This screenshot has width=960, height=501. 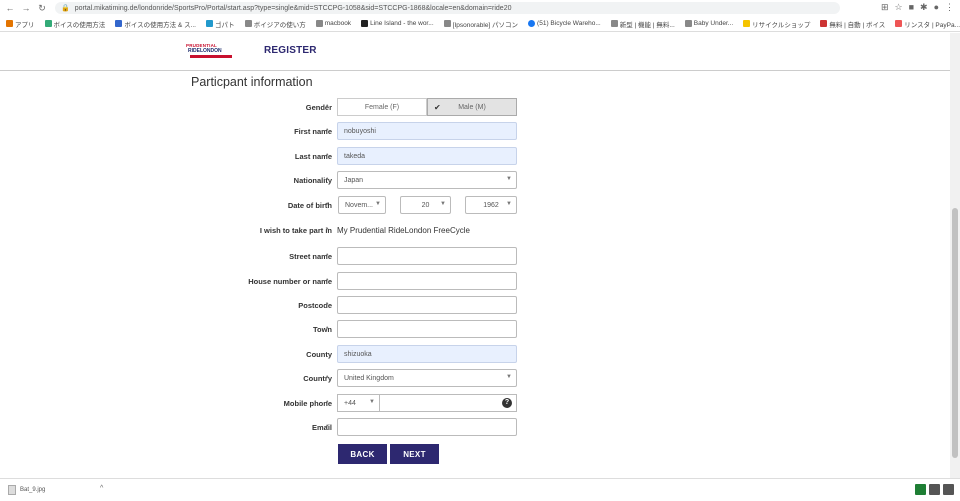 What do you see at coordinates (10, 8) in the screenshot?
I see `back-arrow-icon: ←` at bounding box center [10, 8].